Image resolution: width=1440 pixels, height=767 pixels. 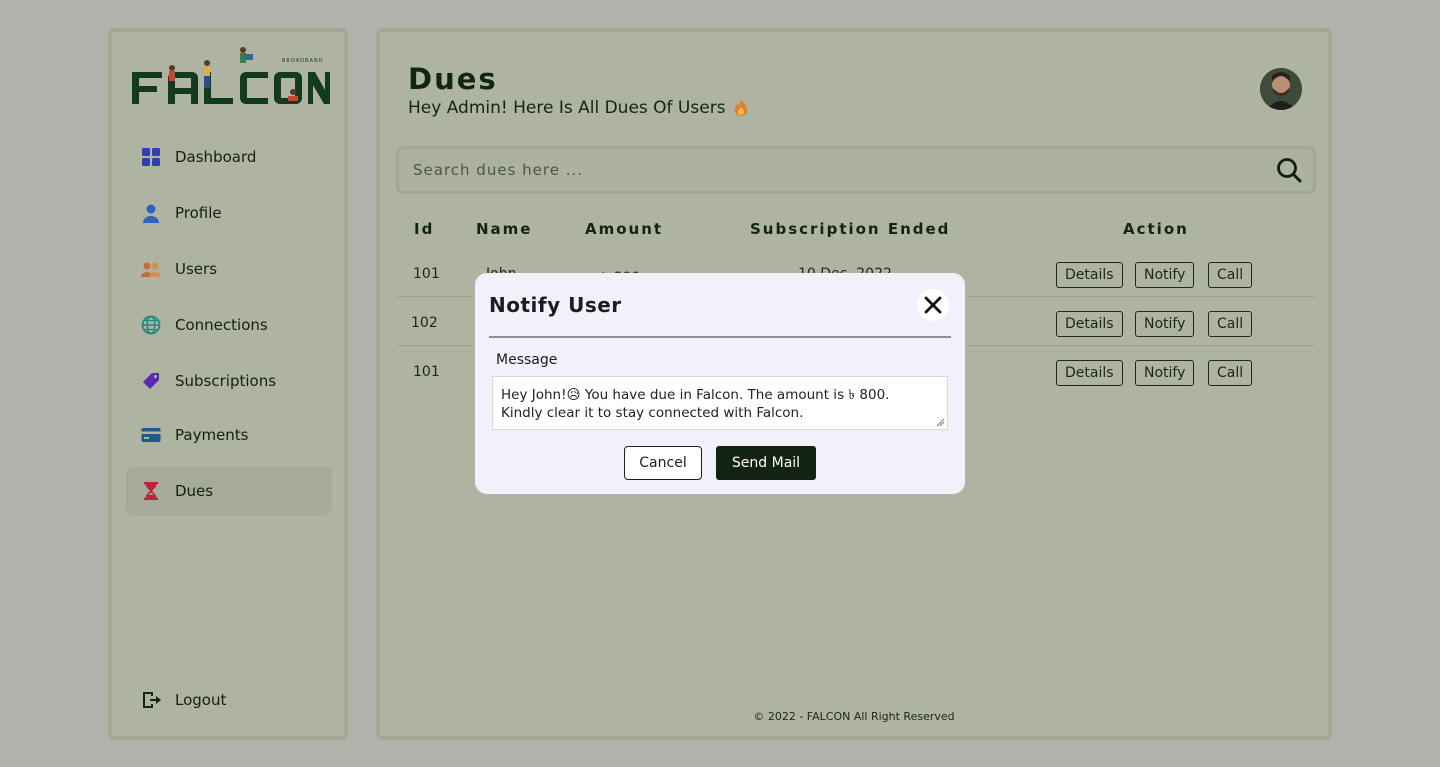 What do you see at coordinates (567, 108) in the screenshot?
I see `page-subtitle-text: Hey Admin! Here Is All Dues Of Users` at bounding box center [567, 108].